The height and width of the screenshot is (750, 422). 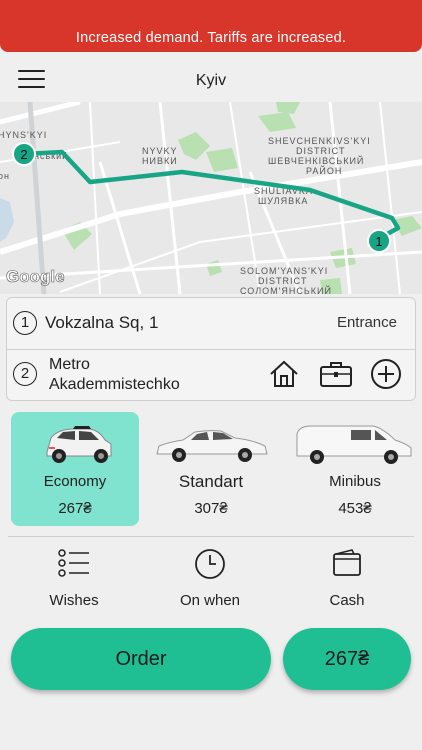 What do you see at coordinates (114, 384) in the screenshot?
I see `destination-line2: Akademmistechko` at bounding box center [114, 384].